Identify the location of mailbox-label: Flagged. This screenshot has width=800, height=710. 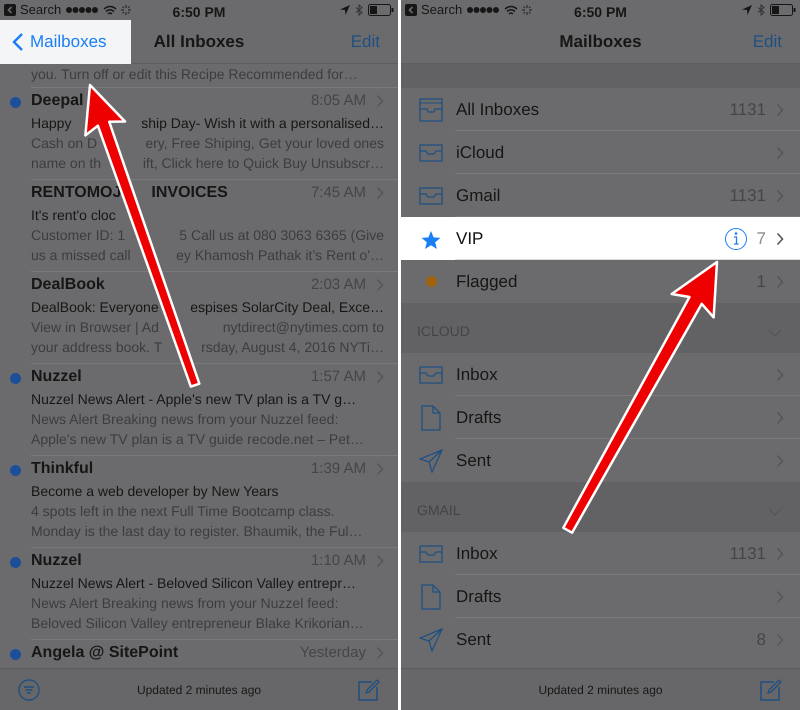
(487, 281).